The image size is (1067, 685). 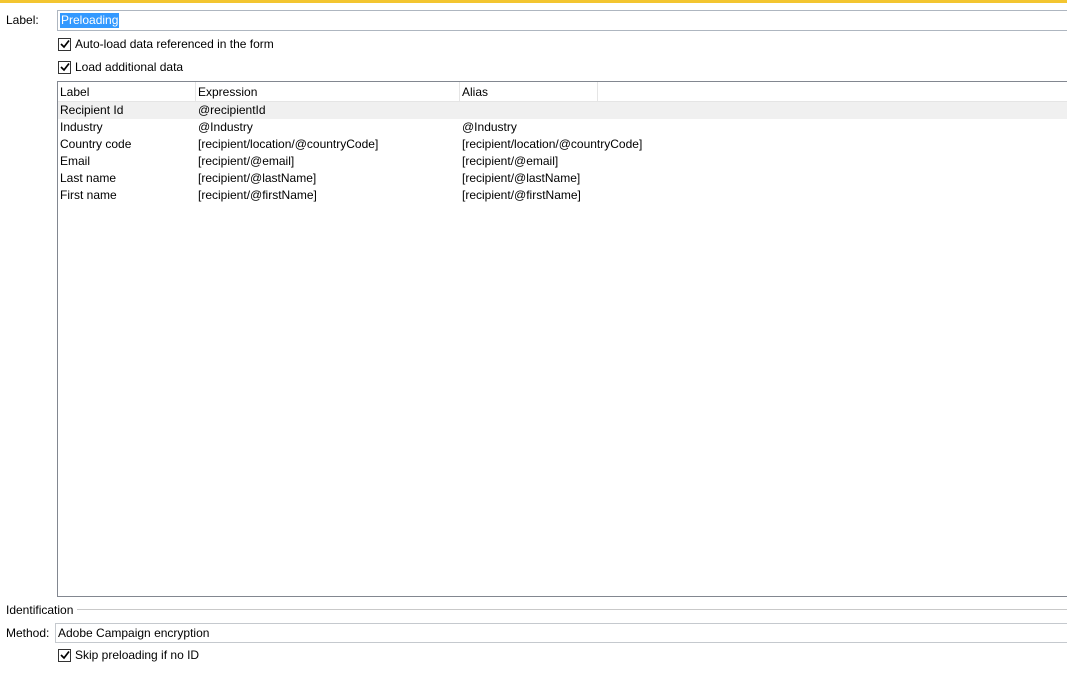 I want to click on cell-label: First name, so click(x=88, y=195).